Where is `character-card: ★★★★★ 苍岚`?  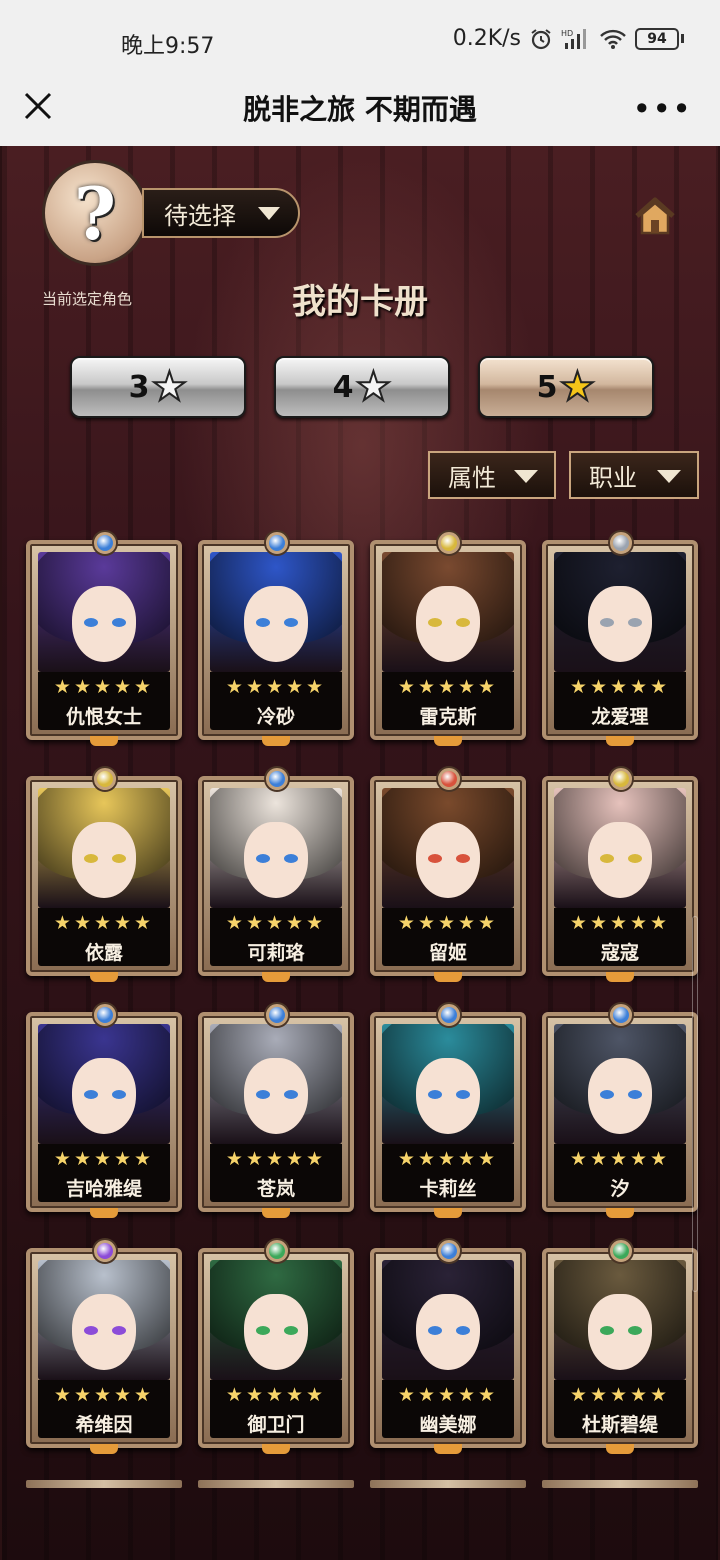
character-card: ★★★★★ 苍岚 is located at coordinates (276, 1112).